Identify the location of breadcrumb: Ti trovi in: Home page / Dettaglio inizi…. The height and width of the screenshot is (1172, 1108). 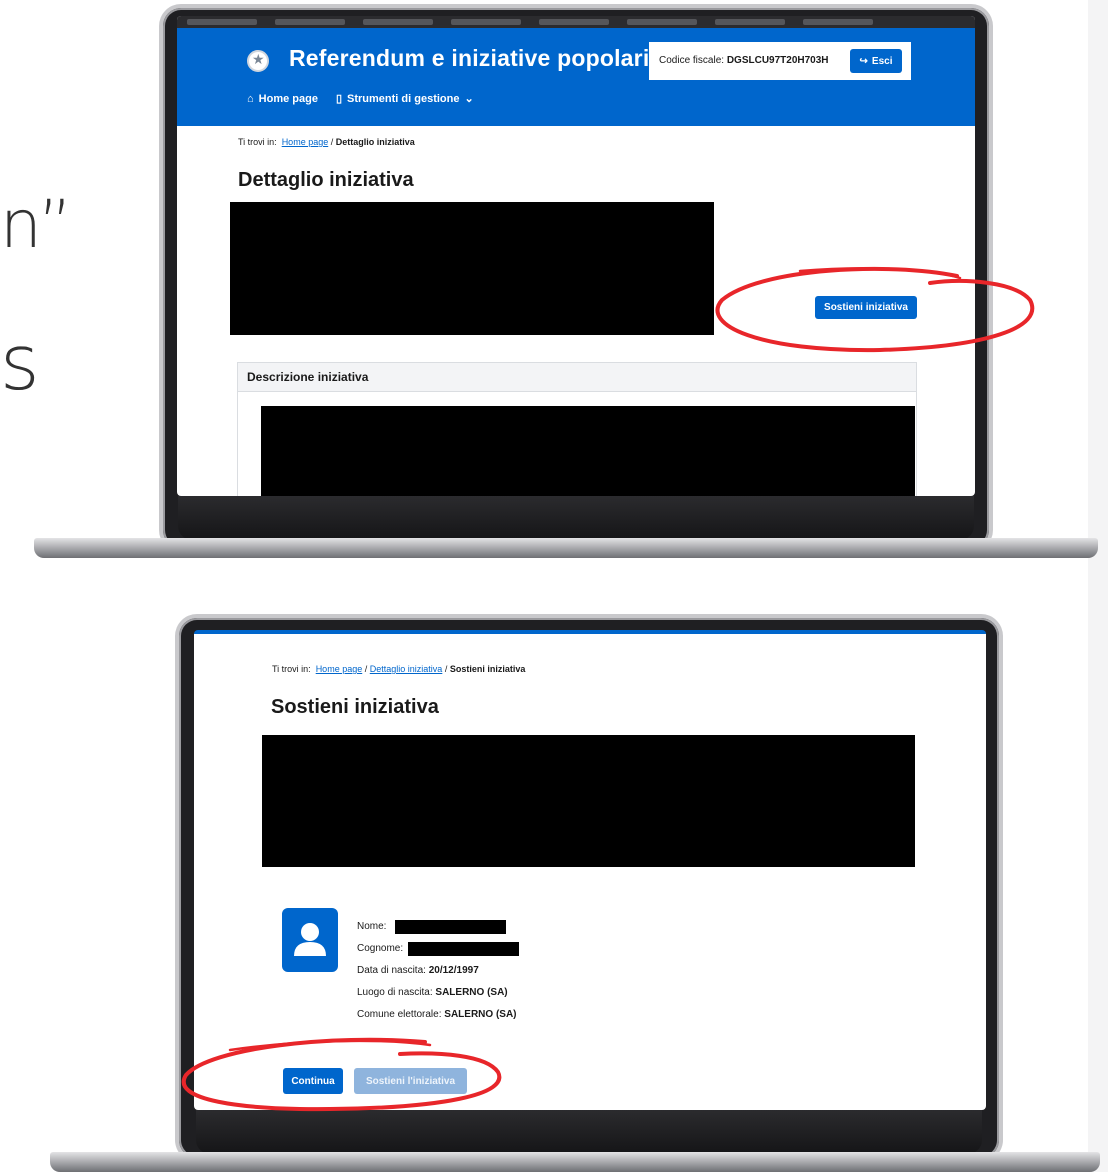
(326, 142).